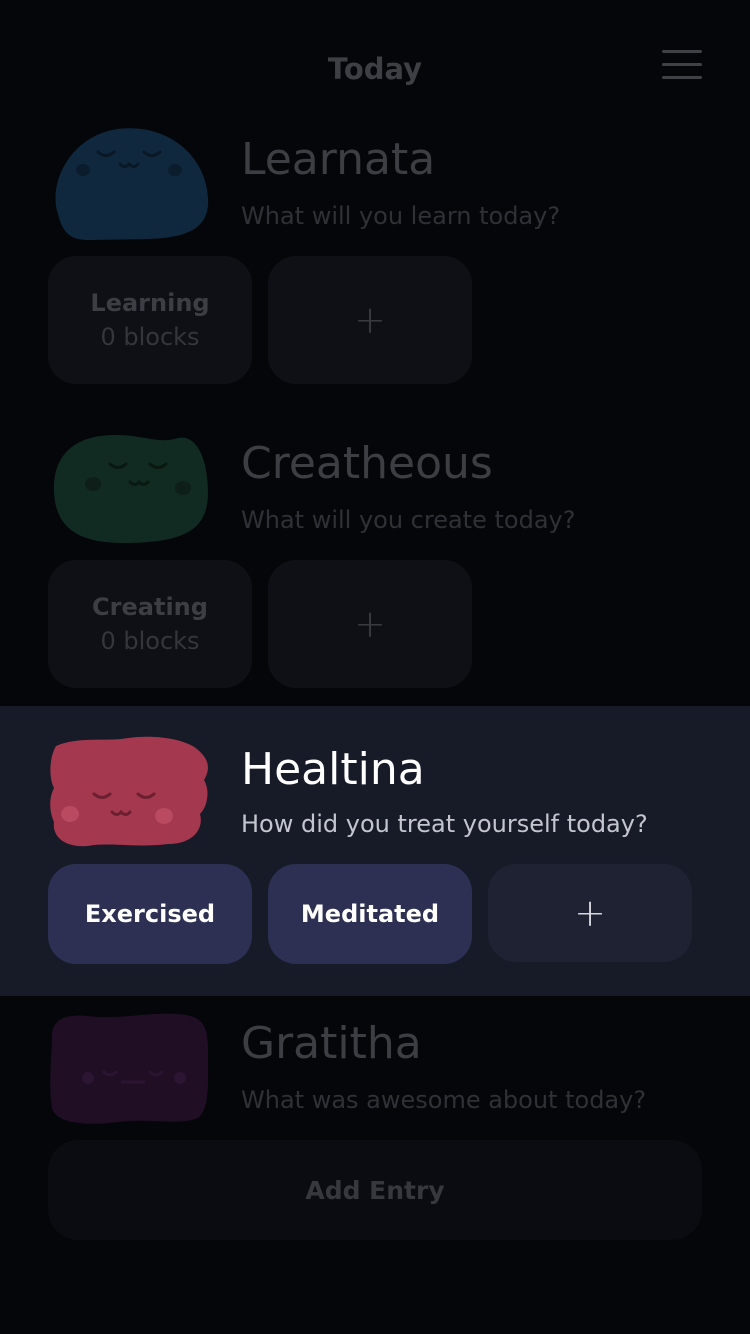  What do you see at coordinates (338, 159) in the screenshot?
I see `section-title: Learnata` at bounding box center [338, 159].